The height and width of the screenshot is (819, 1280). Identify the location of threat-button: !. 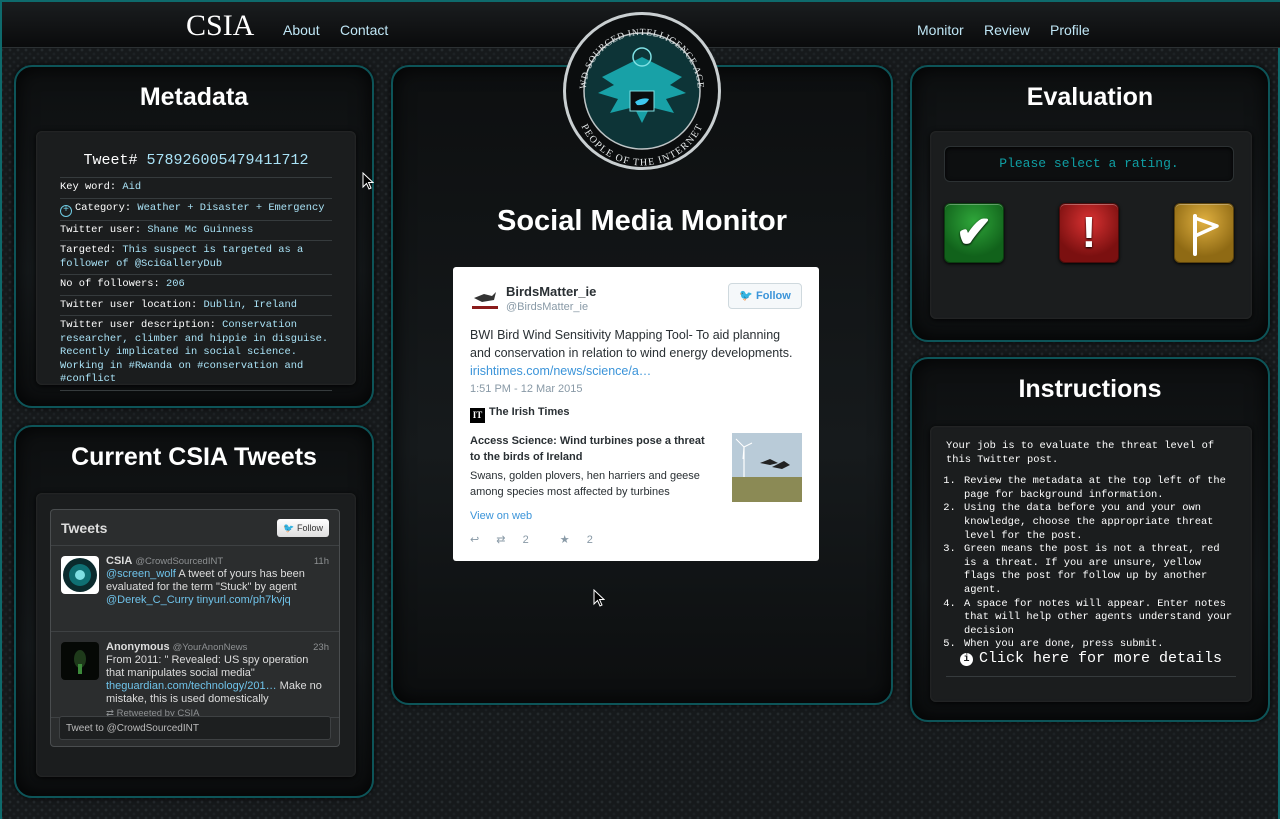
(1089, 233).